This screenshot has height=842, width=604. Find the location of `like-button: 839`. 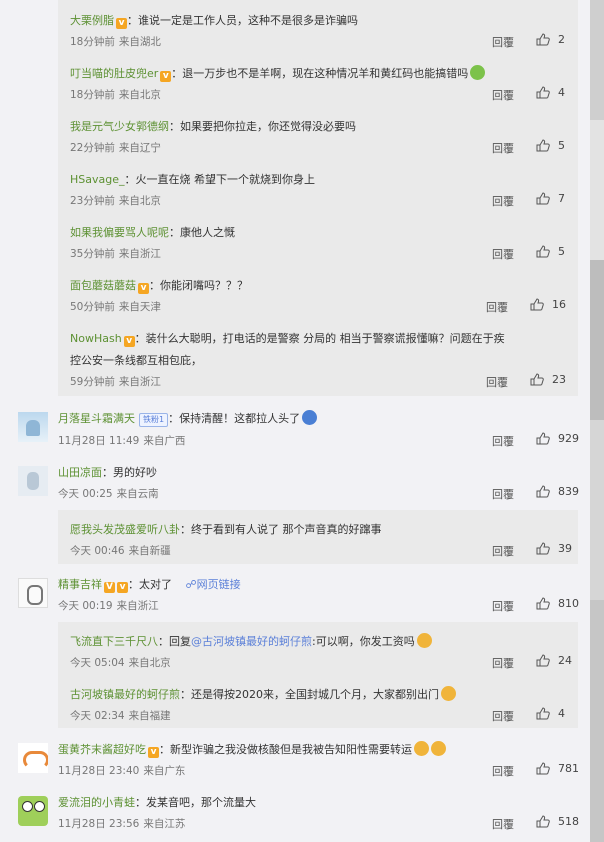

like-button: 839 is located at coordinates (557, 491).